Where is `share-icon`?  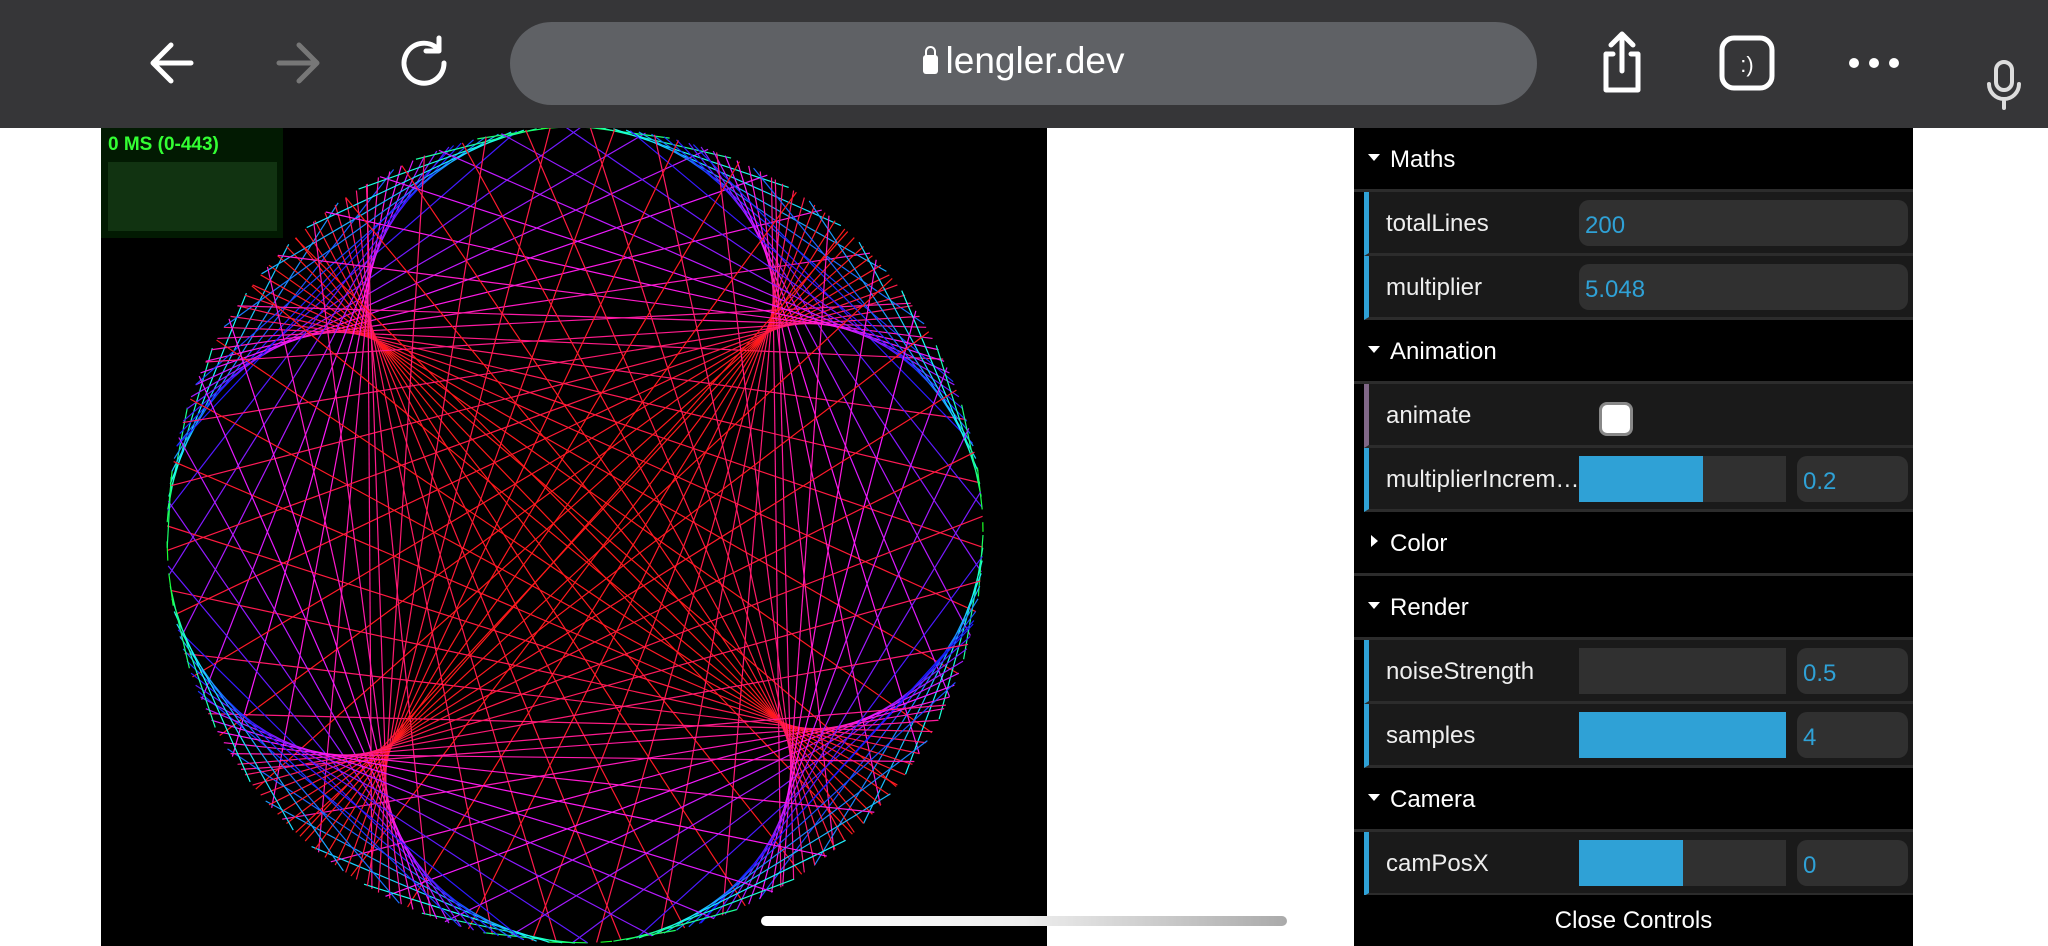
share-icon is located at coordinates (1622, 63).